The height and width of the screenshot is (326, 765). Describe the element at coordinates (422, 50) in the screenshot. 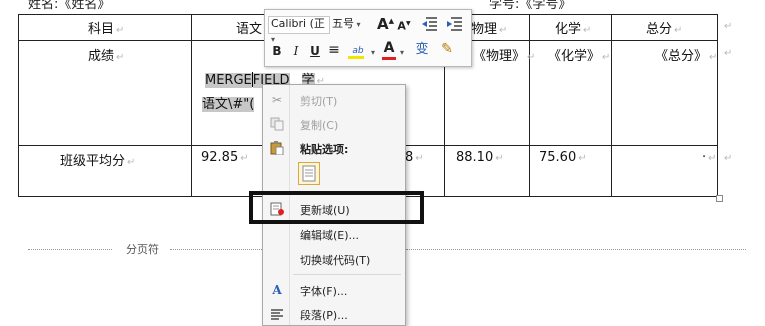

I see `phonetic-guide-icon: 变` at that location.